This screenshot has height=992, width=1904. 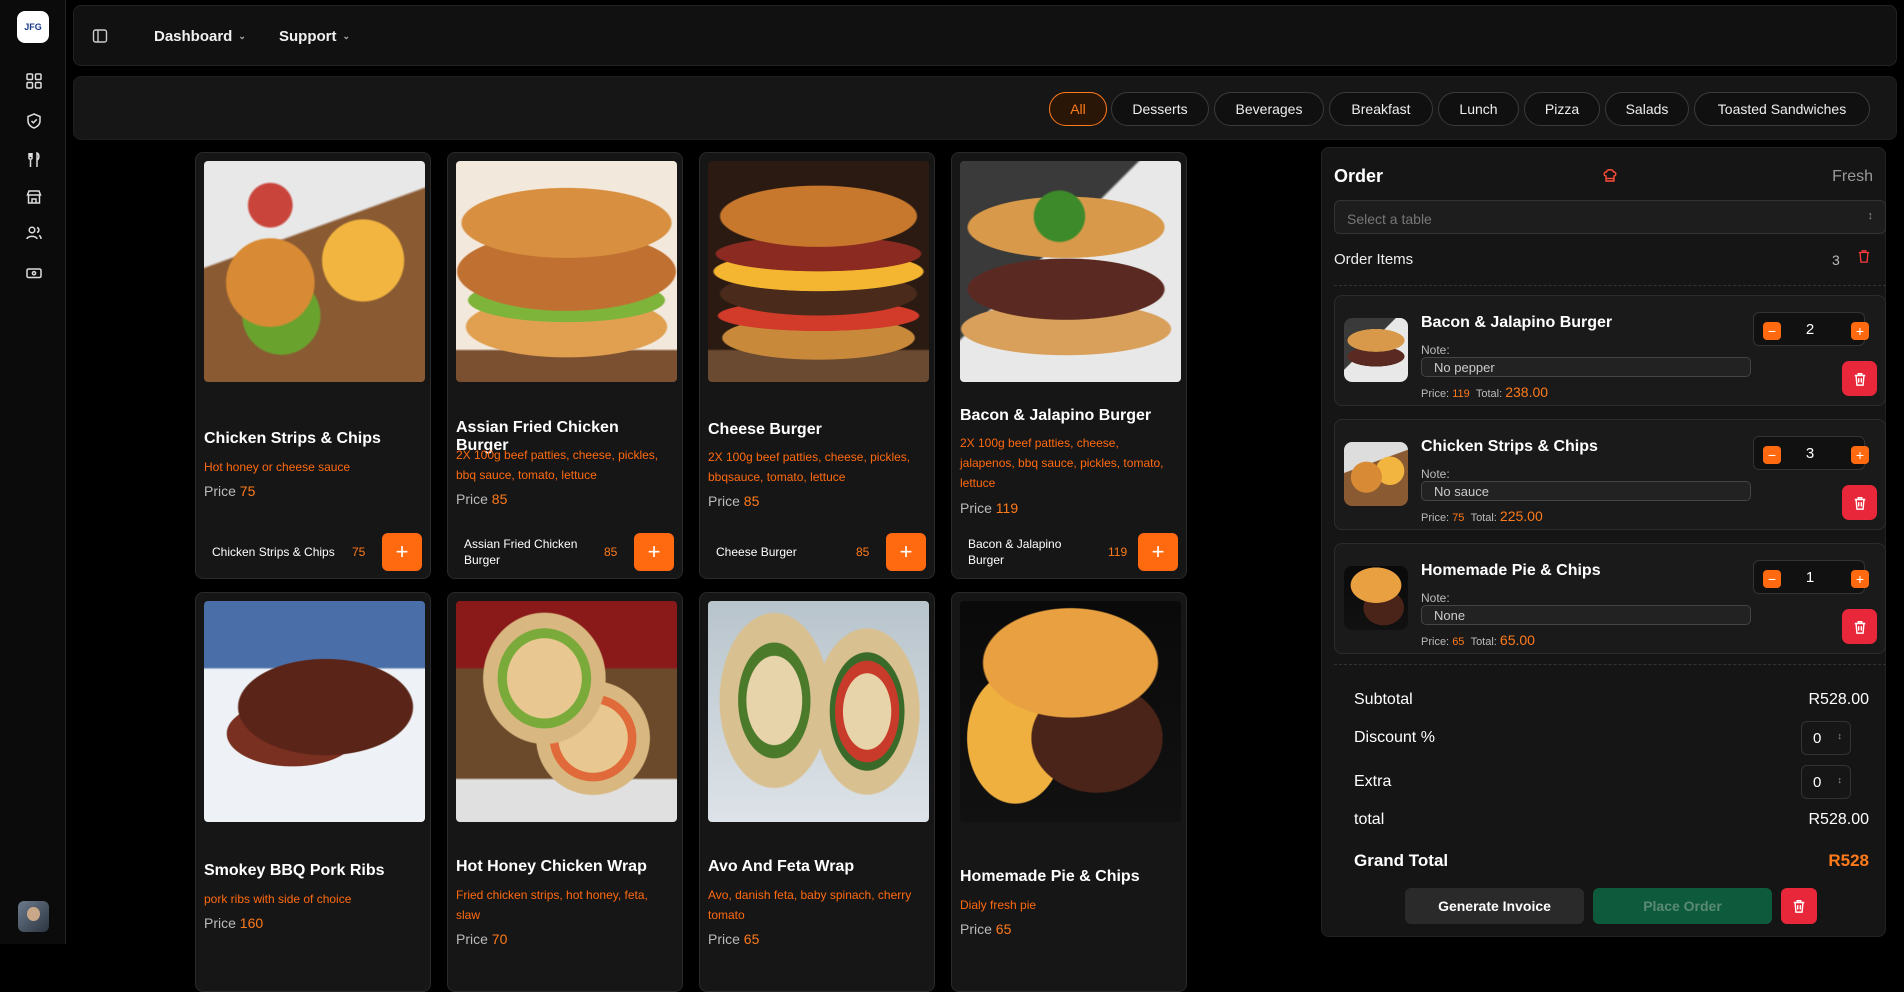 I want to click on price-value: 75, so click(x=247, y=491).